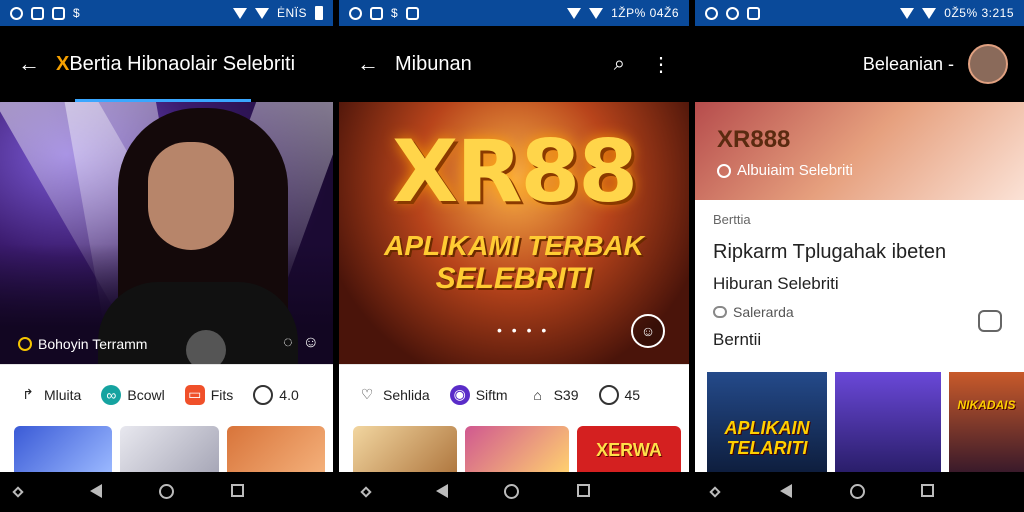 The image size is (1024, 512). Describe the element at coordinates (413, 13) in the screenshot. I see `mail-icon` at that location.